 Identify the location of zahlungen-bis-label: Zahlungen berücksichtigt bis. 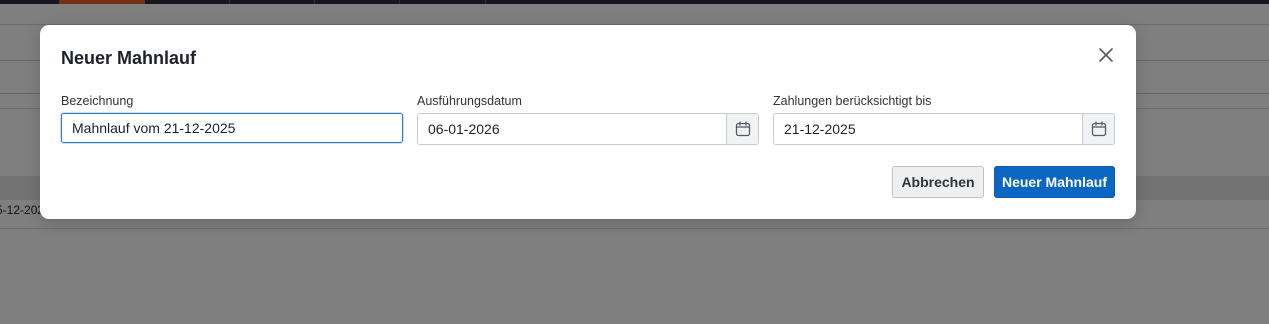
(852, 101).